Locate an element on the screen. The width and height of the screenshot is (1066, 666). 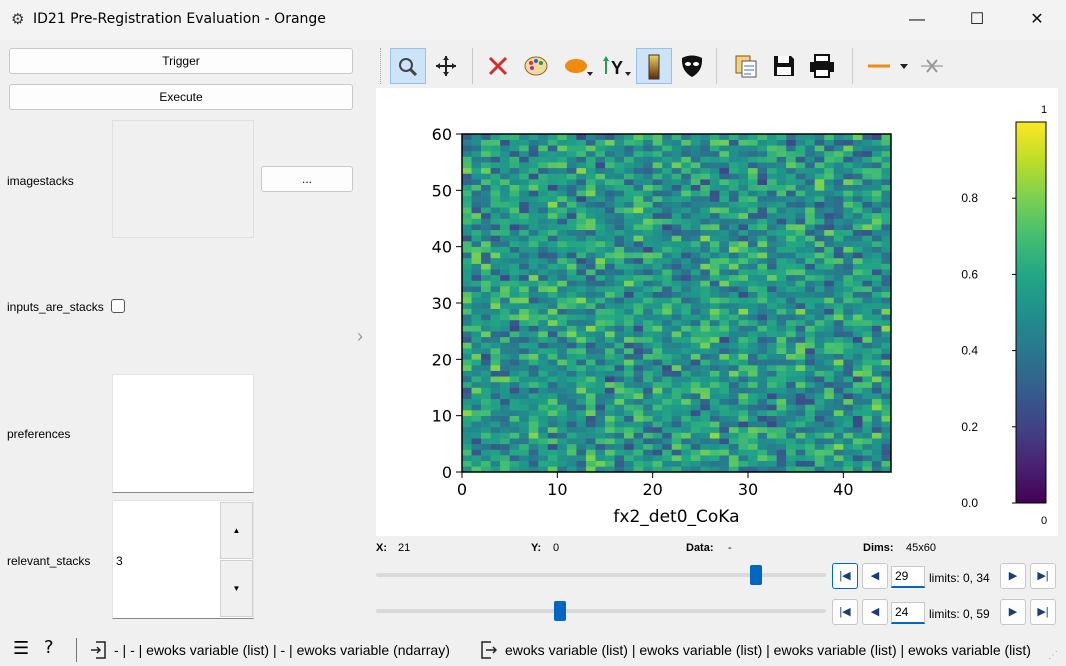
help-icon: ? is located at coordinates (49, 648).